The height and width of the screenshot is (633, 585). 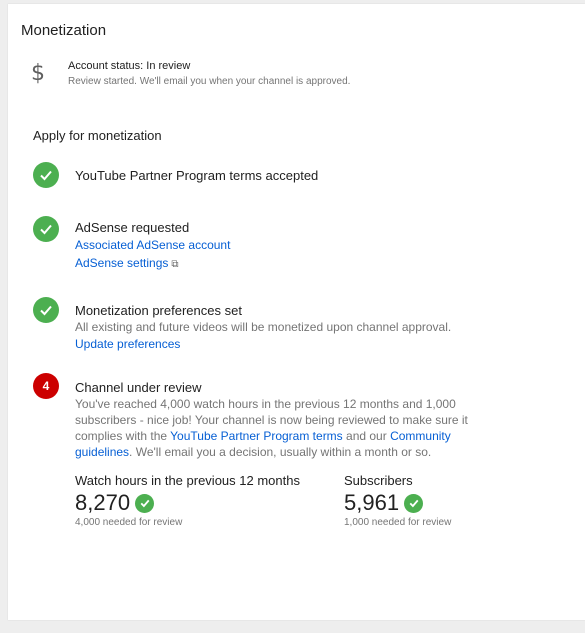 I want to click on step-title: Channel under review, so click(x=138, y=387).